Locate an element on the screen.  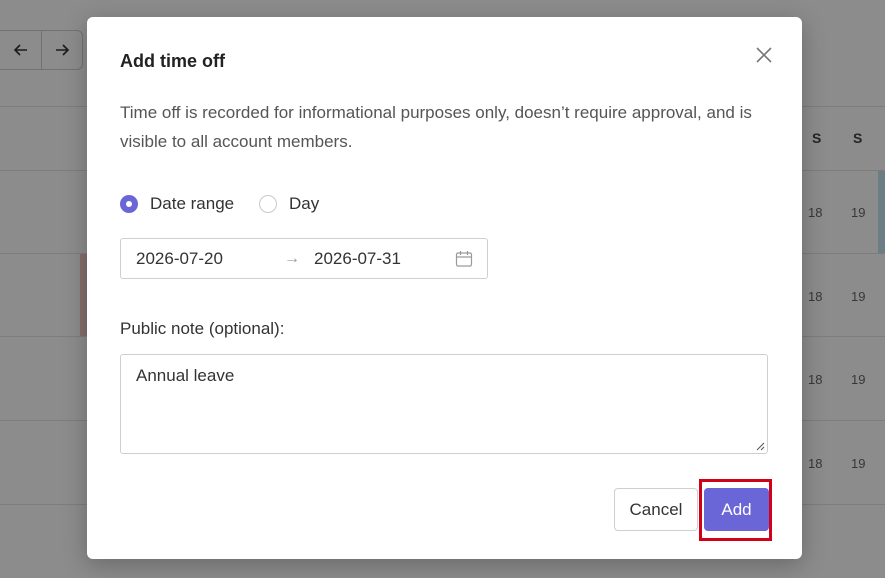
day-option: Day is located at coordinates (289, 204).